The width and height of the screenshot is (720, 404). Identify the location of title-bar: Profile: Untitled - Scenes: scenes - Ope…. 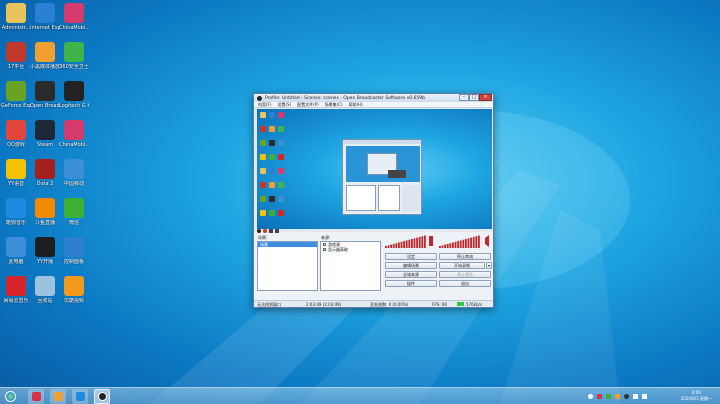
(373, 98).